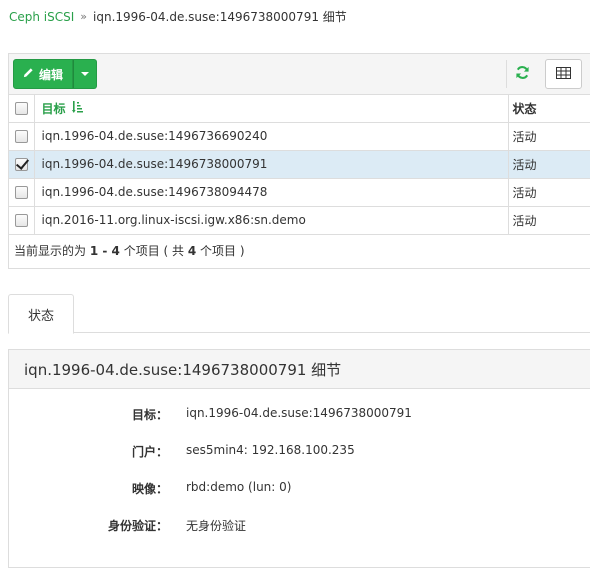 The width and height of the screenshot is (590, 576). Describe the element at coordinates (149, 415) in the screenshot. I see `detail-label: 目标：` at that location.